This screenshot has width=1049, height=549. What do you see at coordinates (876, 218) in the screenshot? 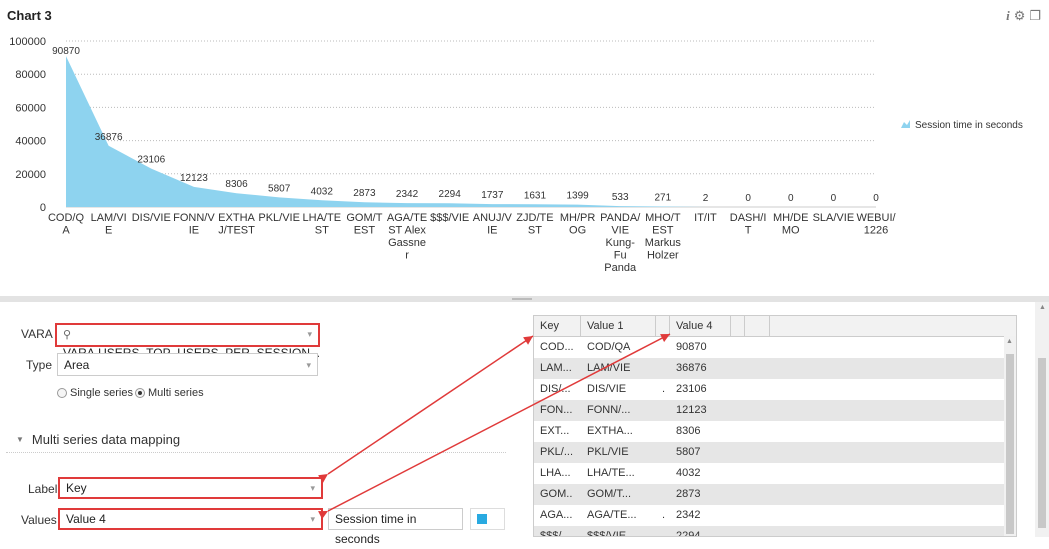
I see `x-tick-label: WEBUI/` at bounding box center [876, 218].